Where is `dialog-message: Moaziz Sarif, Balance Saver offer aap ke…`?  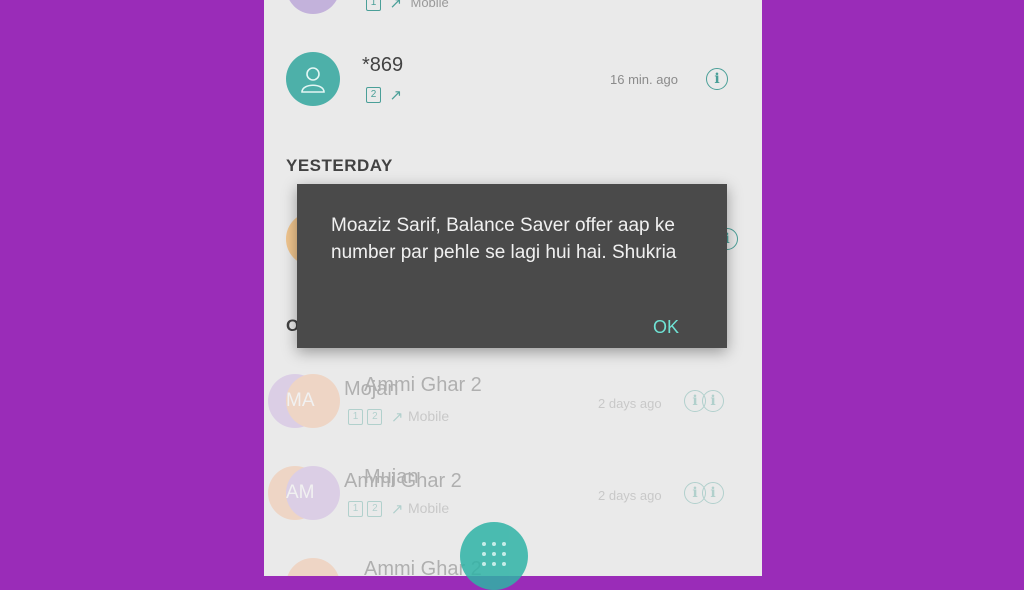 dialog-message: Moaziz Sarif, Balance Saver offer aap ke… is located at coordinates (504, 239).